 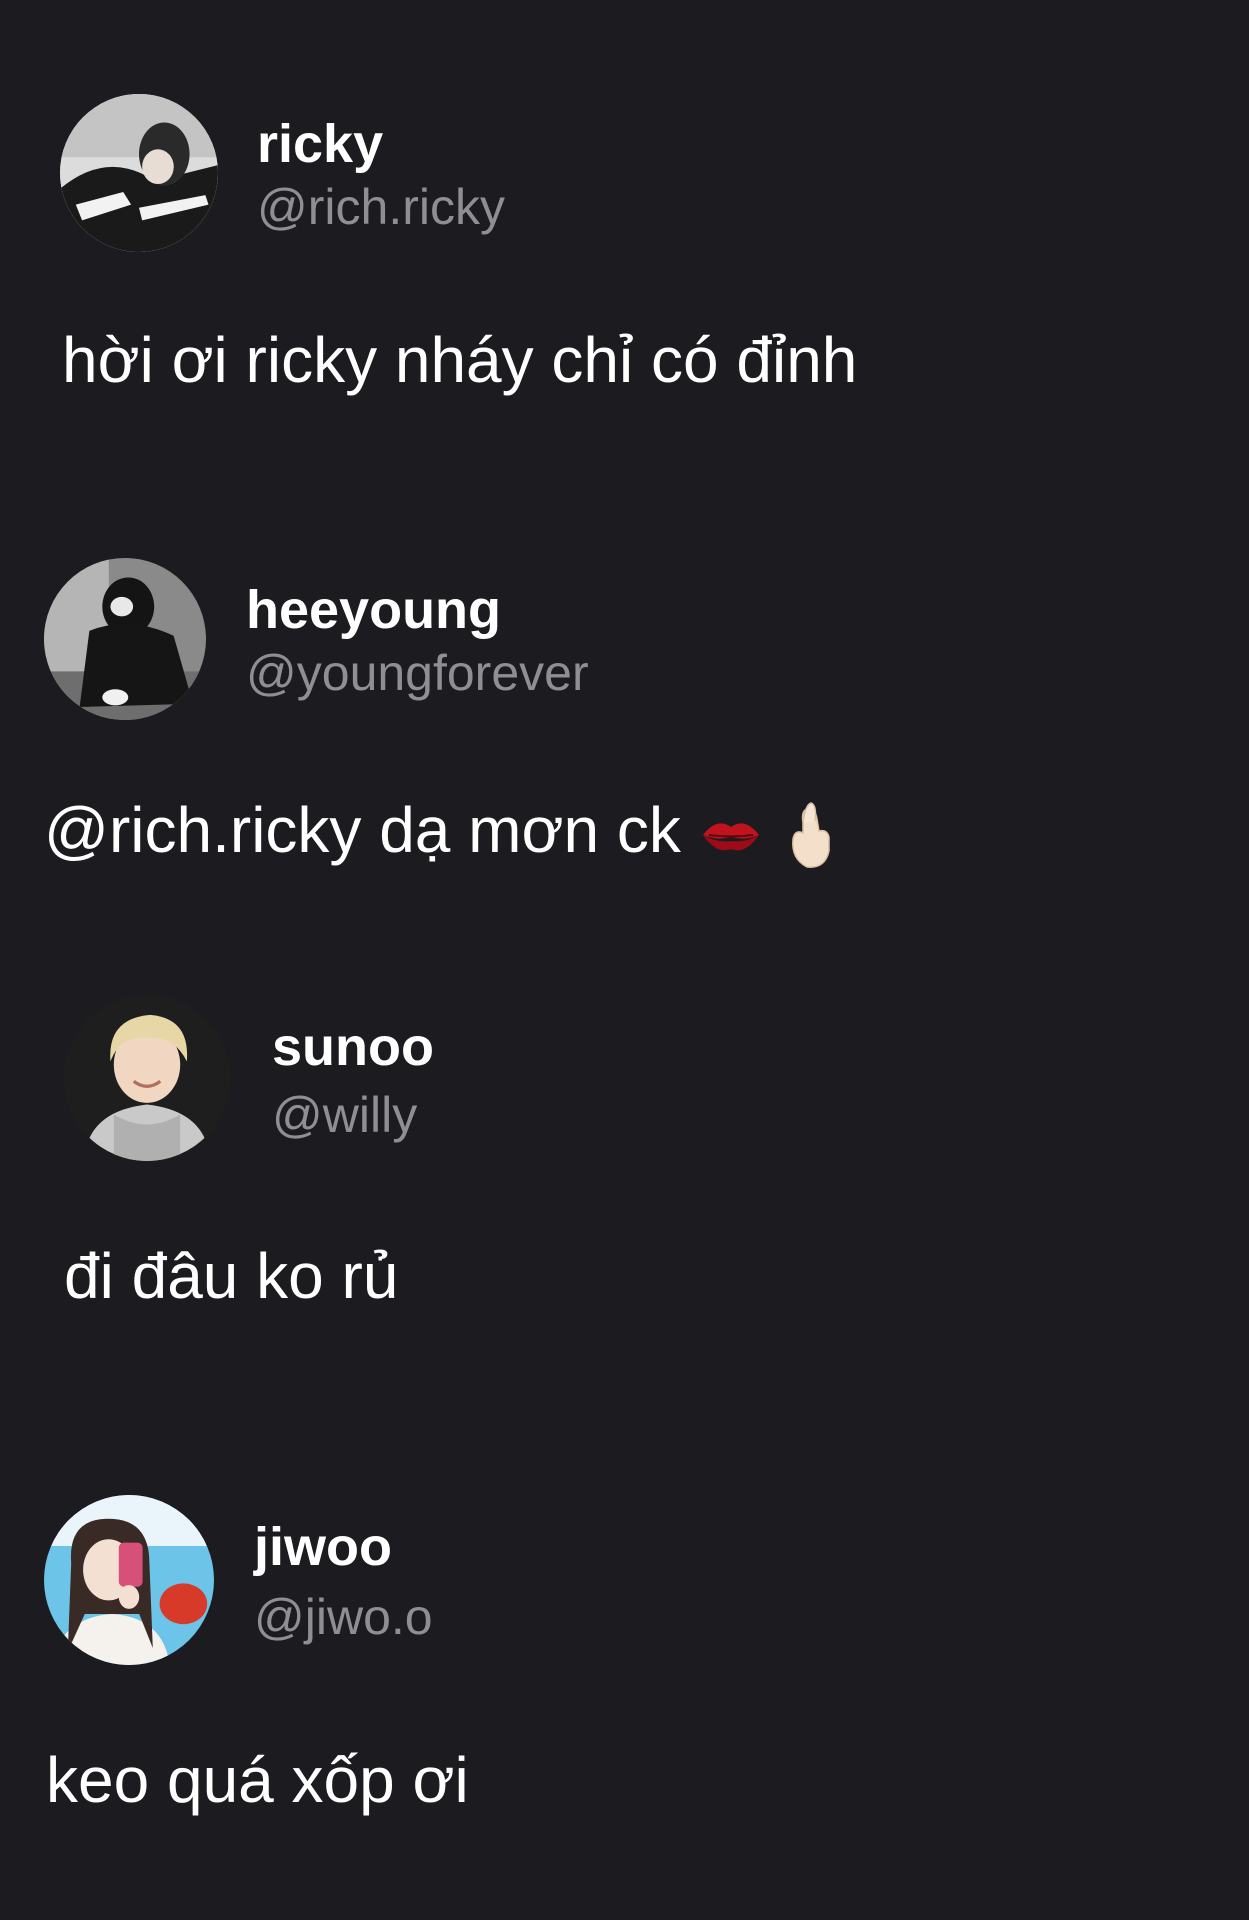 What do you see at coordinates (381, 207) in the screenshot?
I see `user-handle: @rich.ricky` at bounding box center [381, 207].